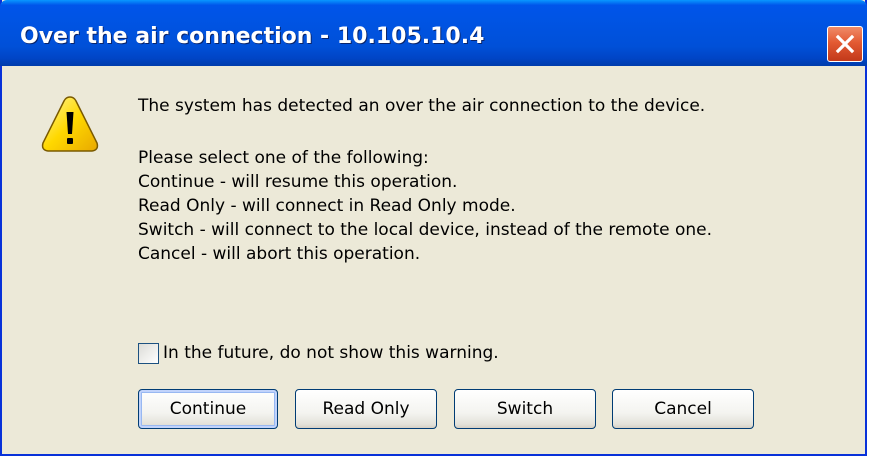 The image size is (869, 458). Describe the element at coordinates (298, 182) in the screenshot. I see `option-description: Continue - will resume this operation.` at that location.